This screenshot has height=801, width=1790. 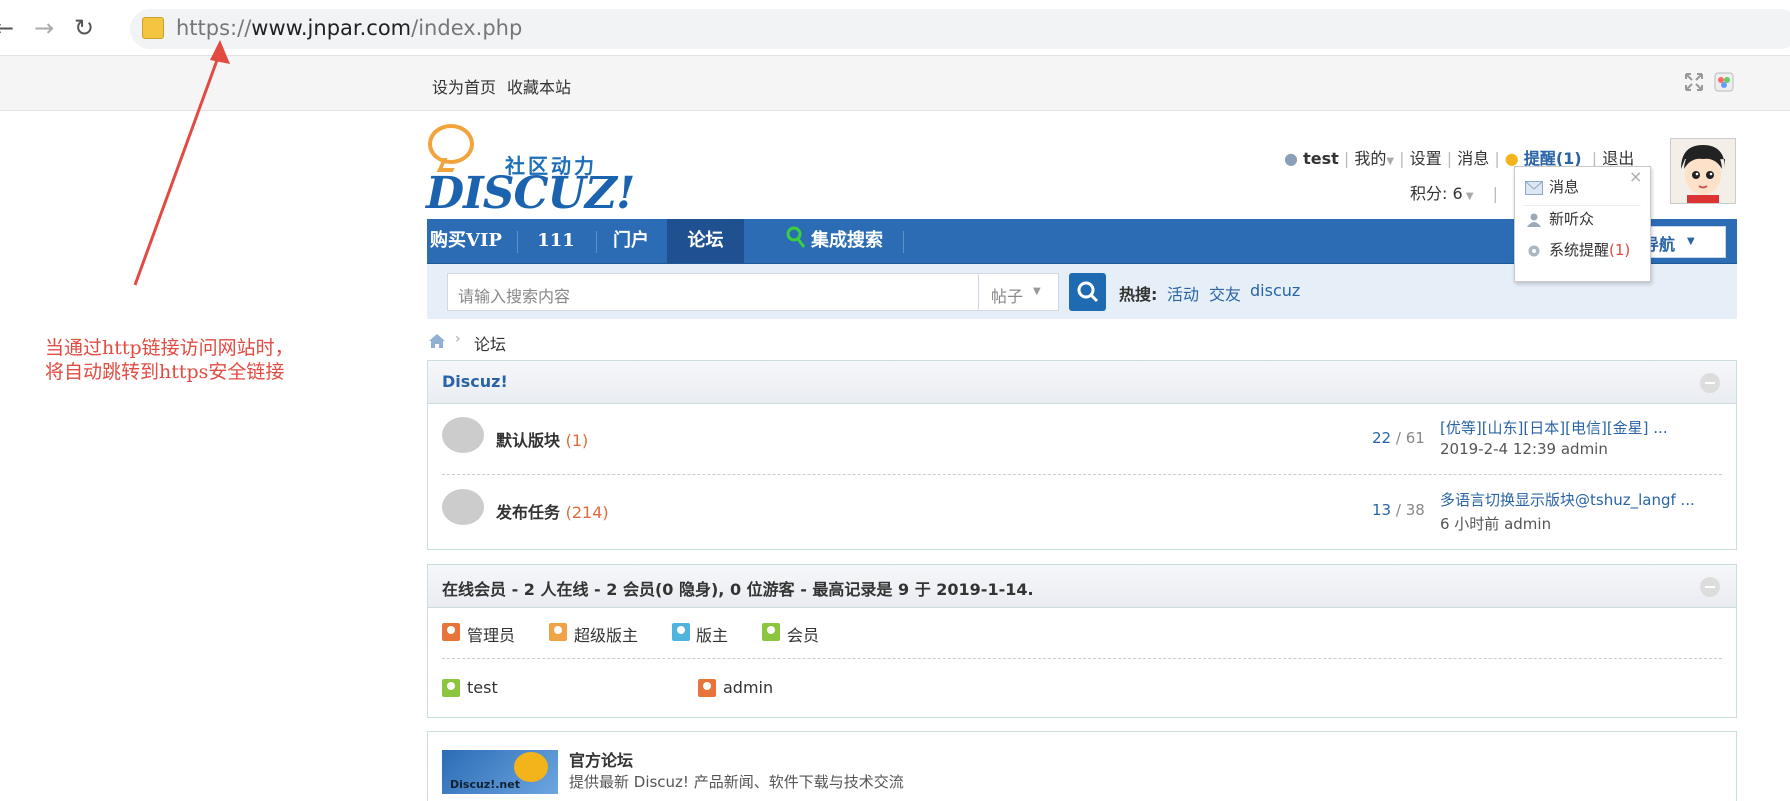 I want to click on admin-user-icon, so click(x=707, y=688).